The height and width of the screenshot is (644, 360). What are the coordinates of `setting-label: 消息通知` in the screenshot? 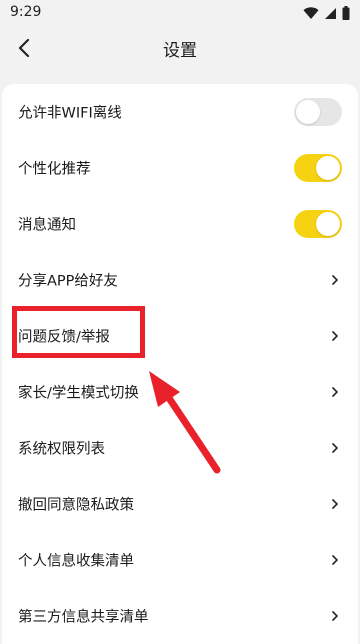 It's located at (47, 225).